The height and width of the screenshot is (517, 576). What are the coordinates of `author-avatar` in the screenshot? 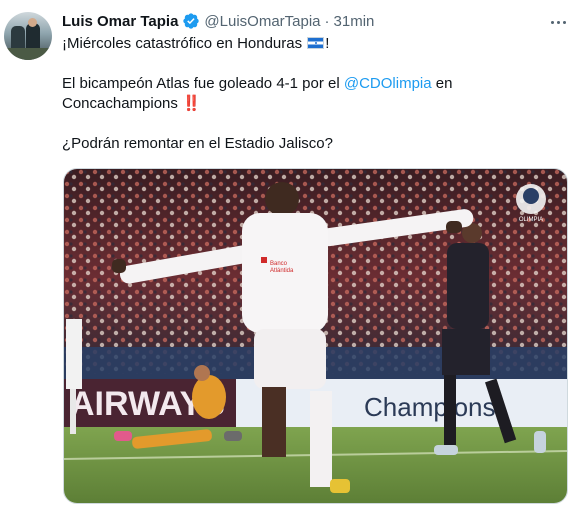 It's located at (28, 36).